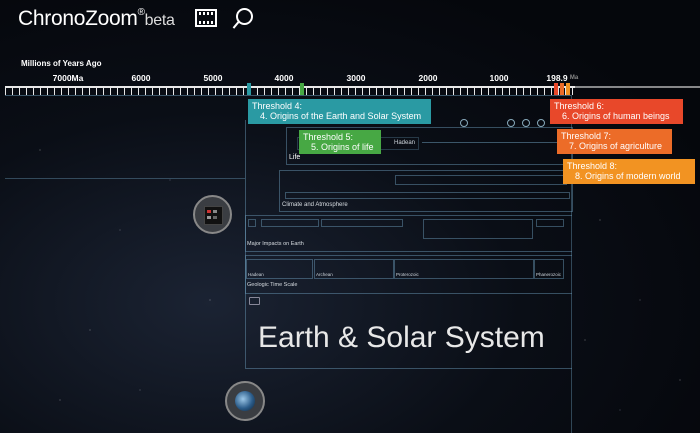  I want to click on threshold-title: Threshold 5:, so click(328, 137).